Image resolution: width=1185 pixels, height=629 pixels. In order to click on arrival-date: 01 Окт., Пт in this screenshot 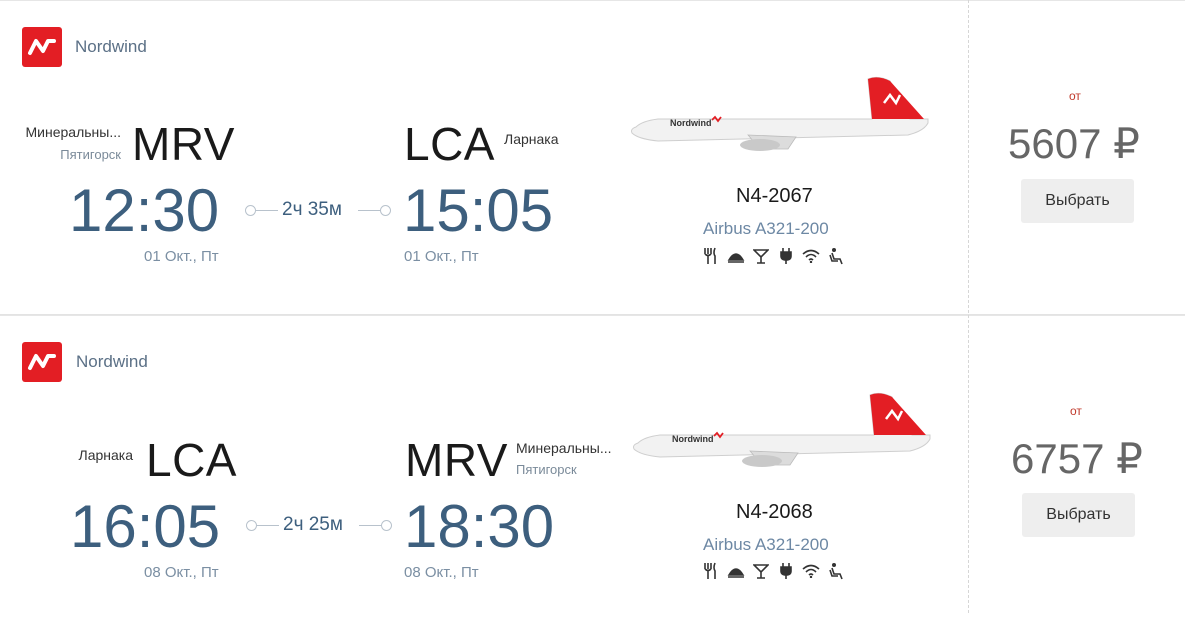, I will do `click(441, 256)`.